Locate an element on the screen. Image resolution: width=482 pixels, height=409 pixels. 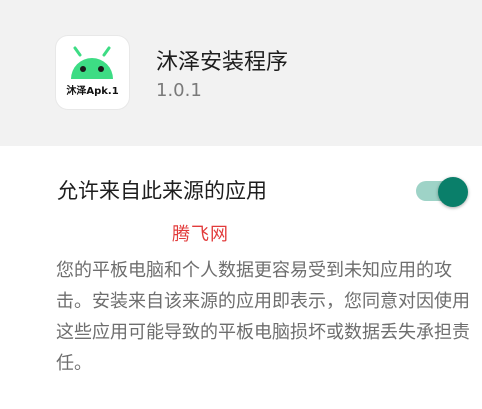
android-robot-icon is located at coordinates (92, 62).